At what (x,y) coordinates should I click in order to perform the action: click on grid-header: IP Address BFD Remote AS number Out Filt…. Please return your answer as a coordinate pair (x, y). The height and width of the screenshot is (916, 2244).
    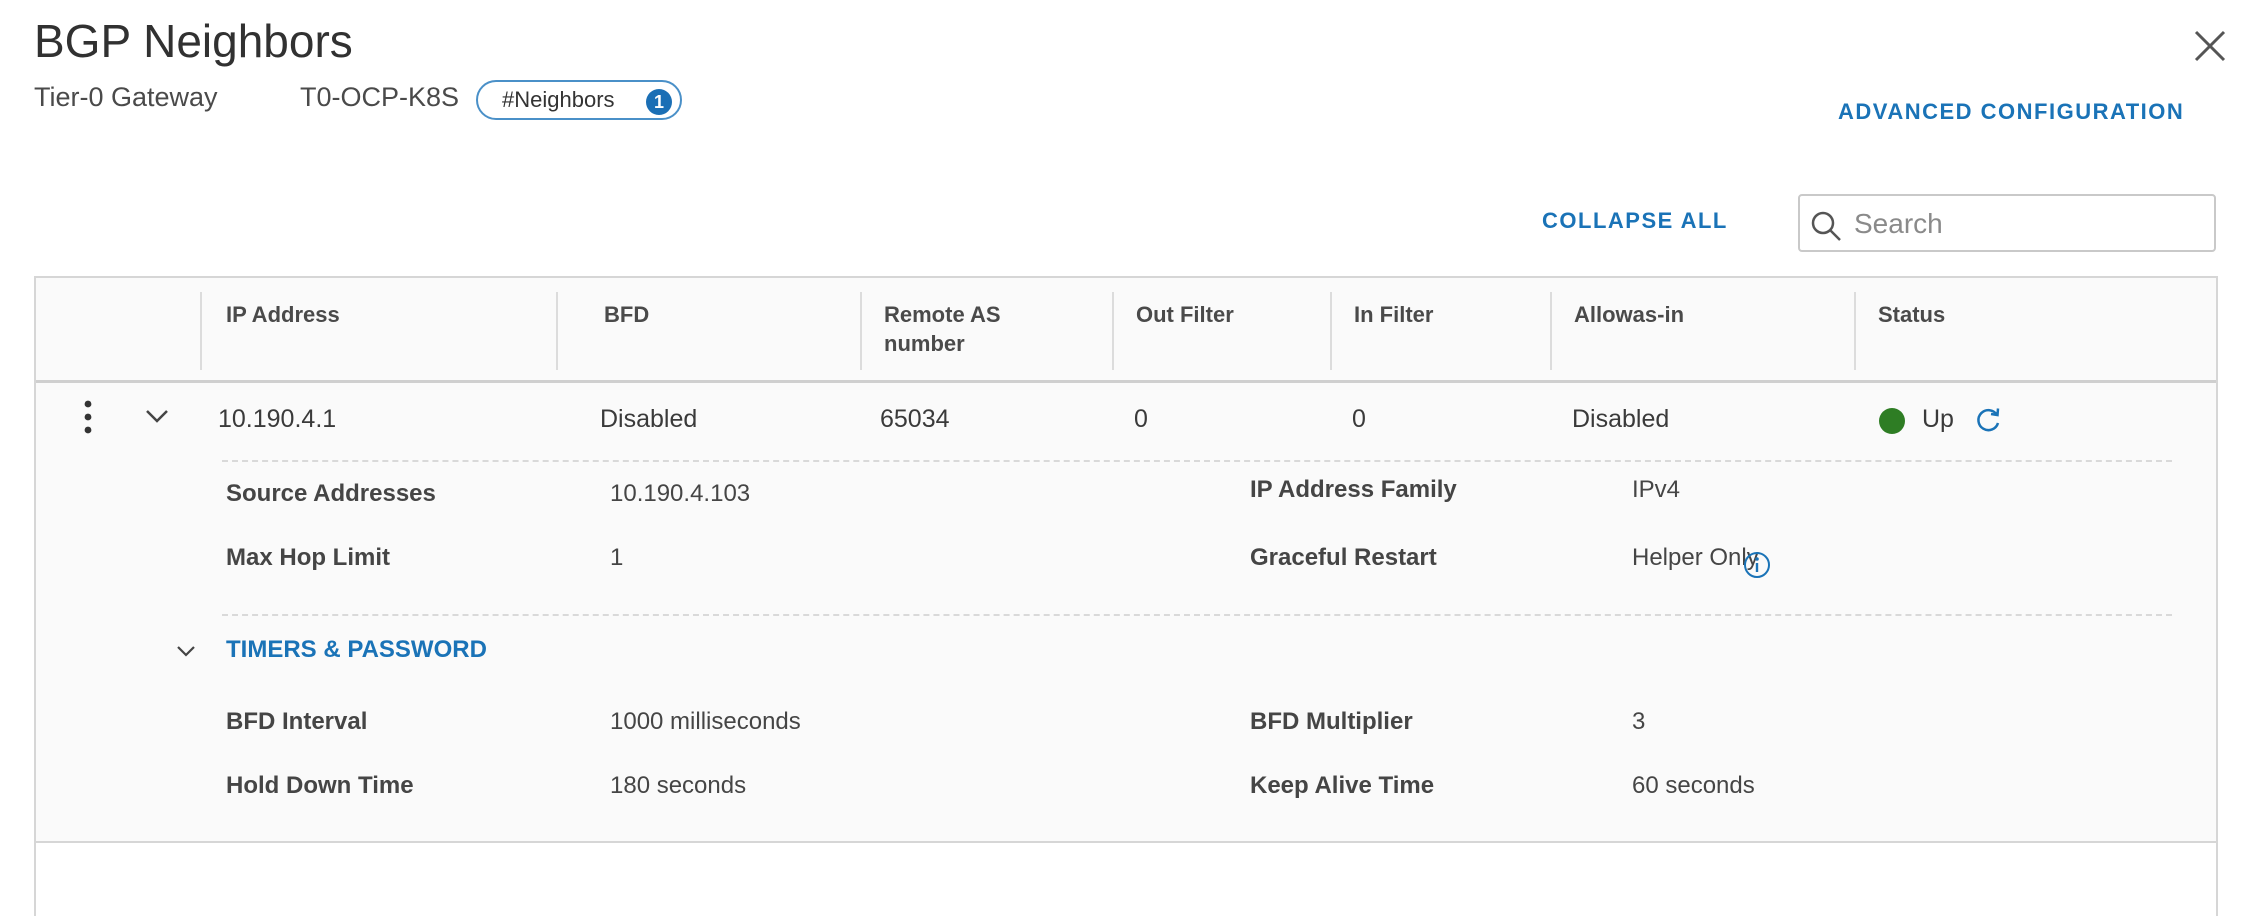
    Looking at the image, I should click on (1126, 330).